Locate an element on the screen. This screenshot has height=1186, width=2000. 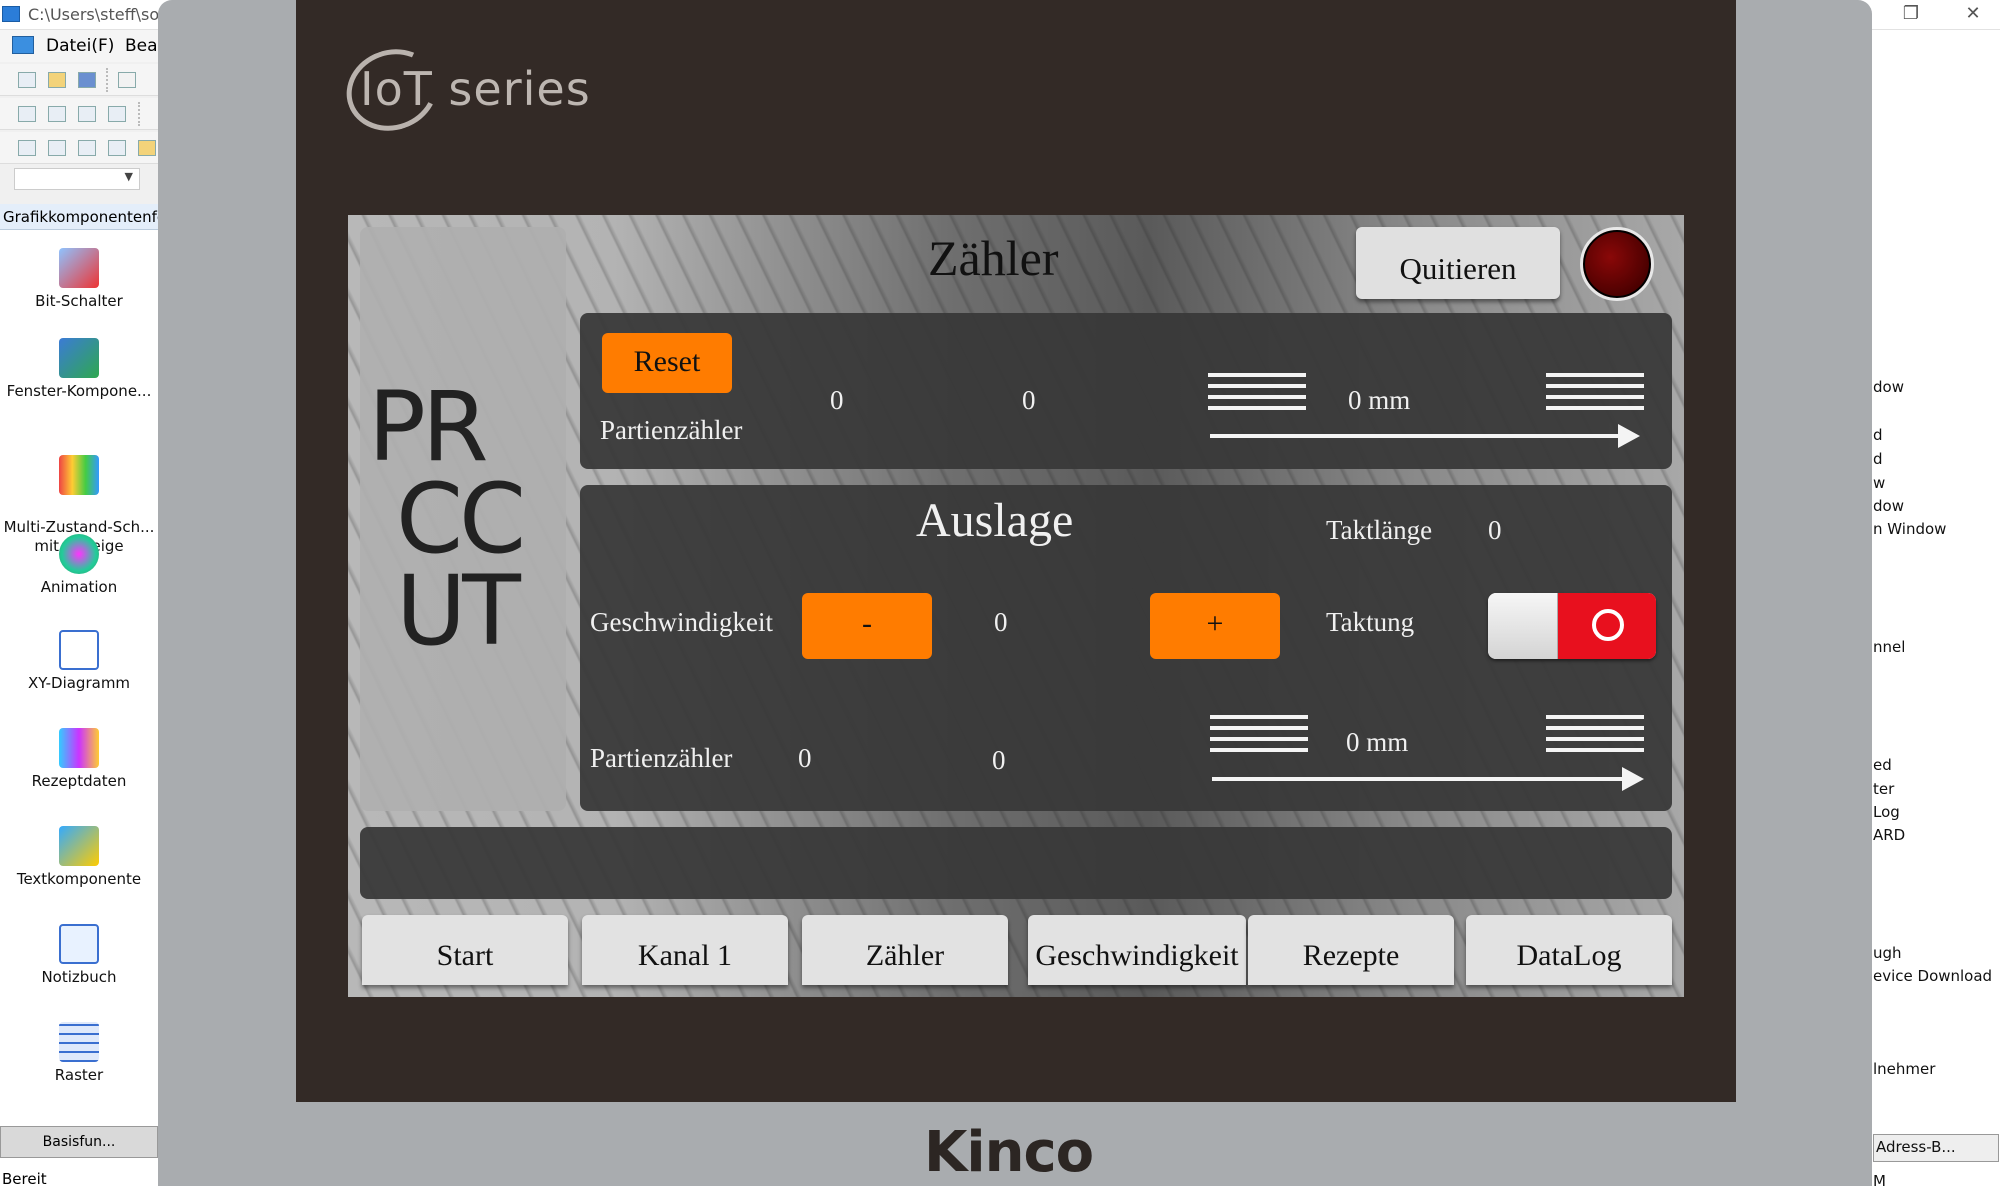
kinco-brand: Kinco is located at coordinates (1009, 1152).